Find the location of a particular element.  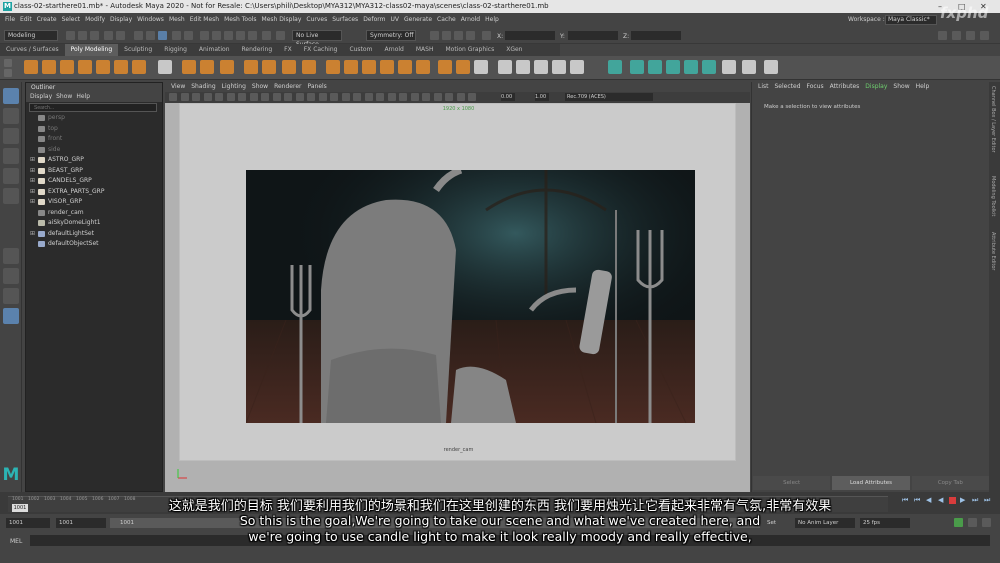

safe-title-icon is located at coordinates (288, 97).